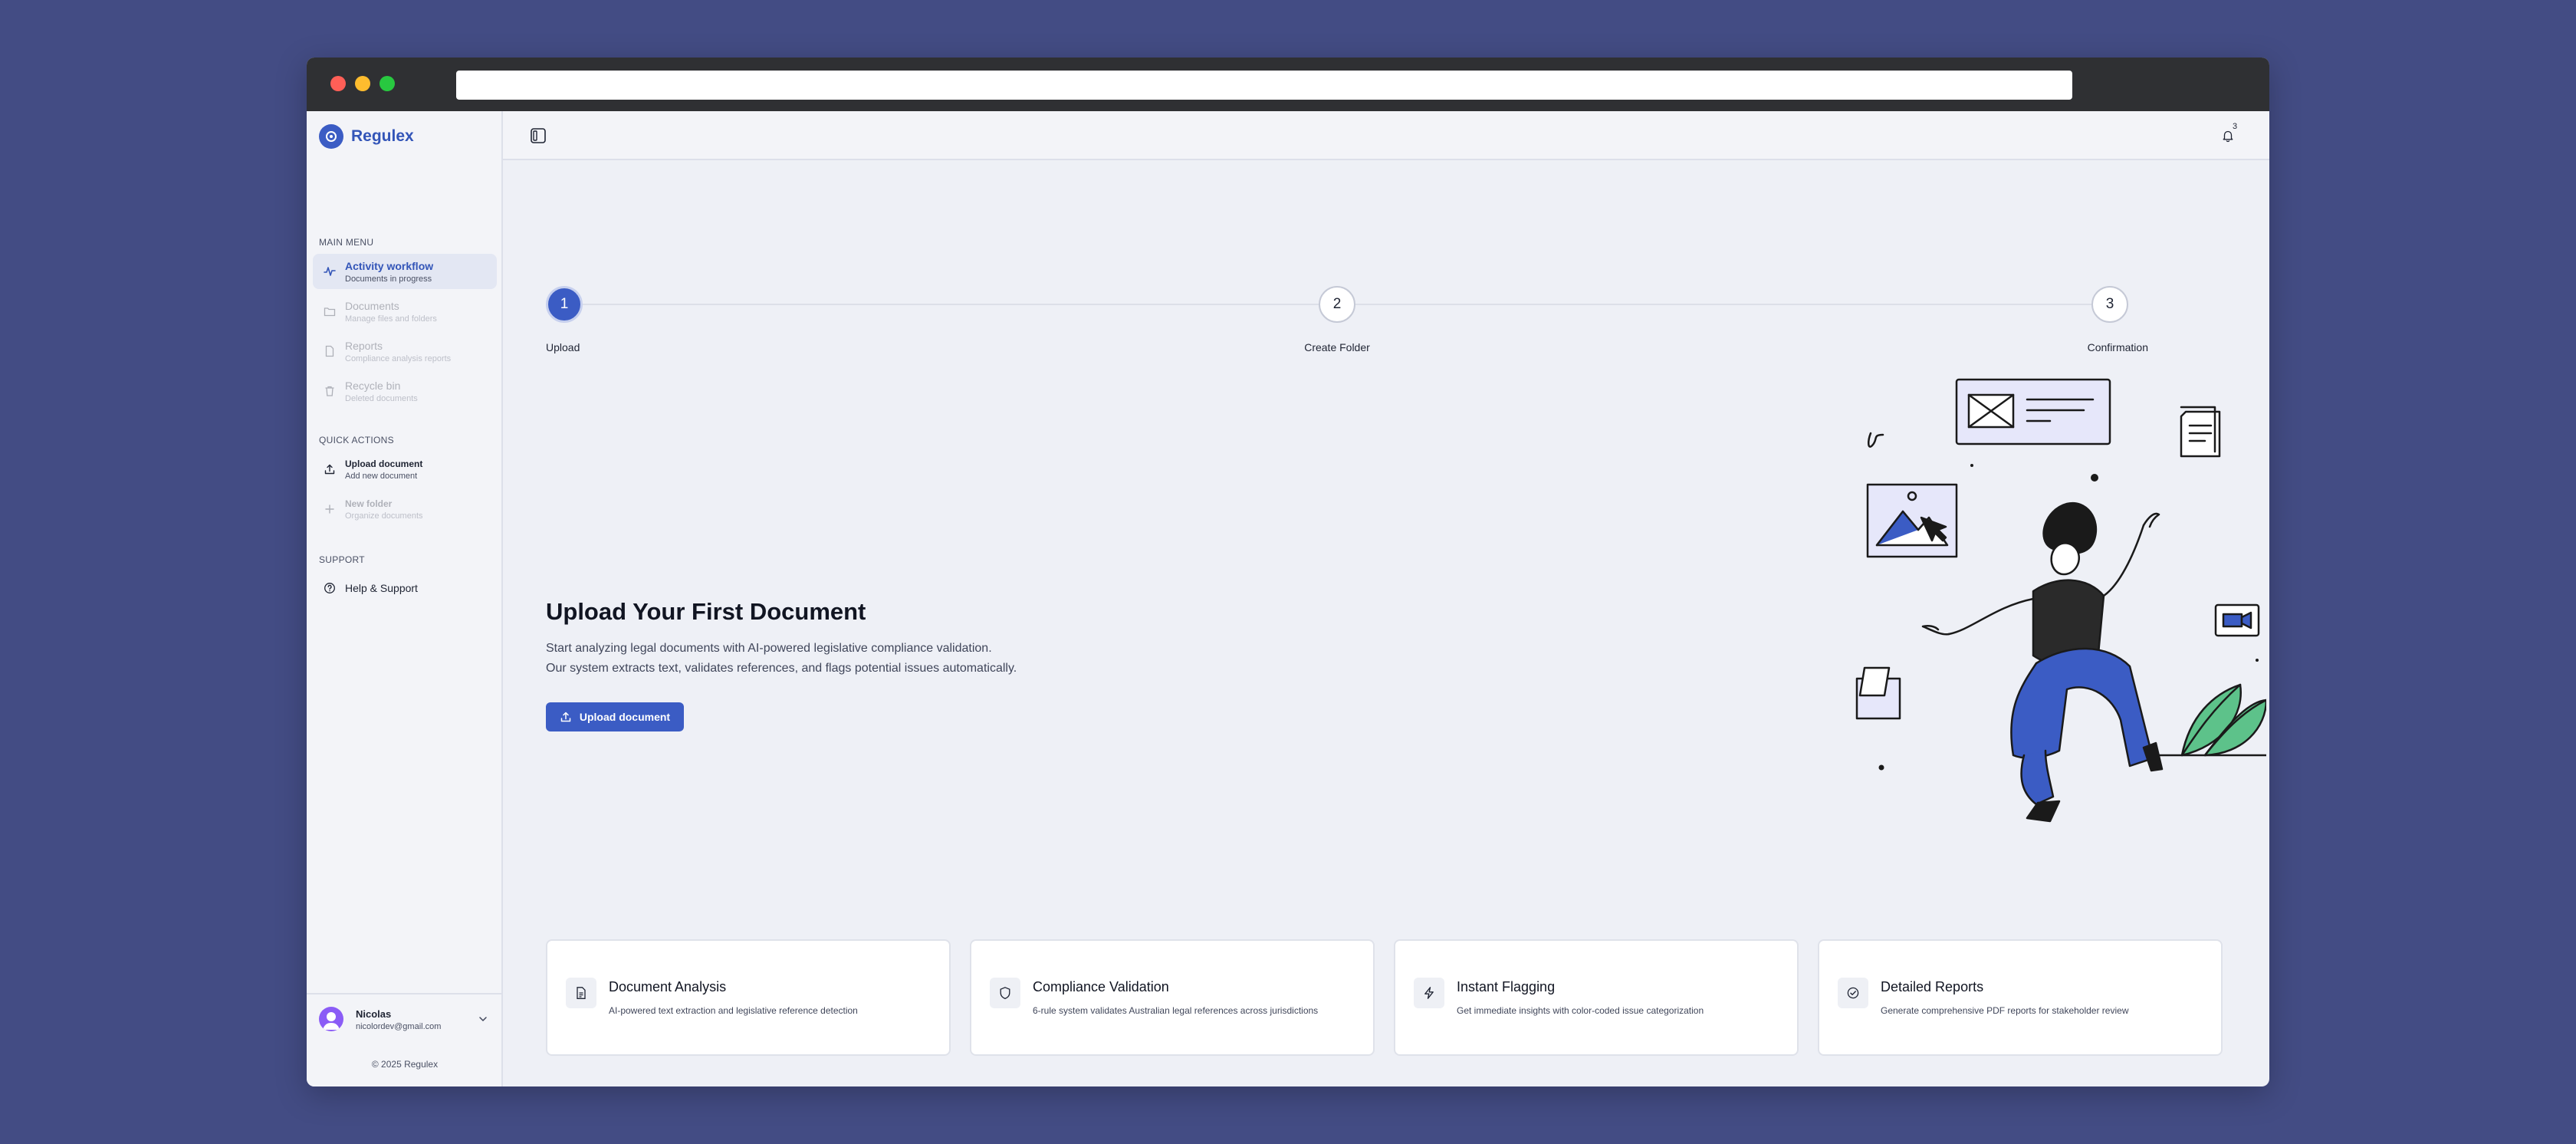 The image size is (2576, 1144). I want to click on step-3-label: Confirmation, so click(2117, 347).